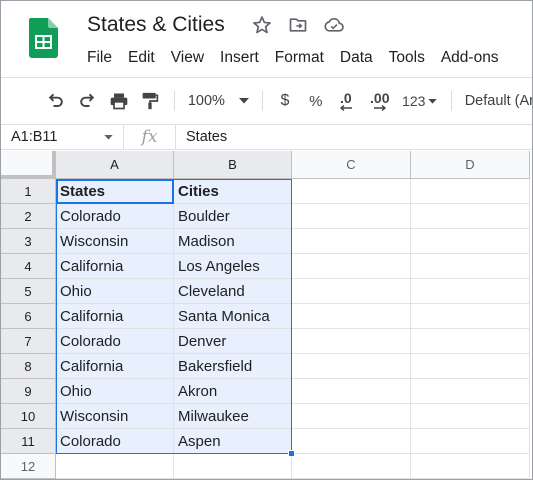  I want to click on cell-d12, so click(470, 466).